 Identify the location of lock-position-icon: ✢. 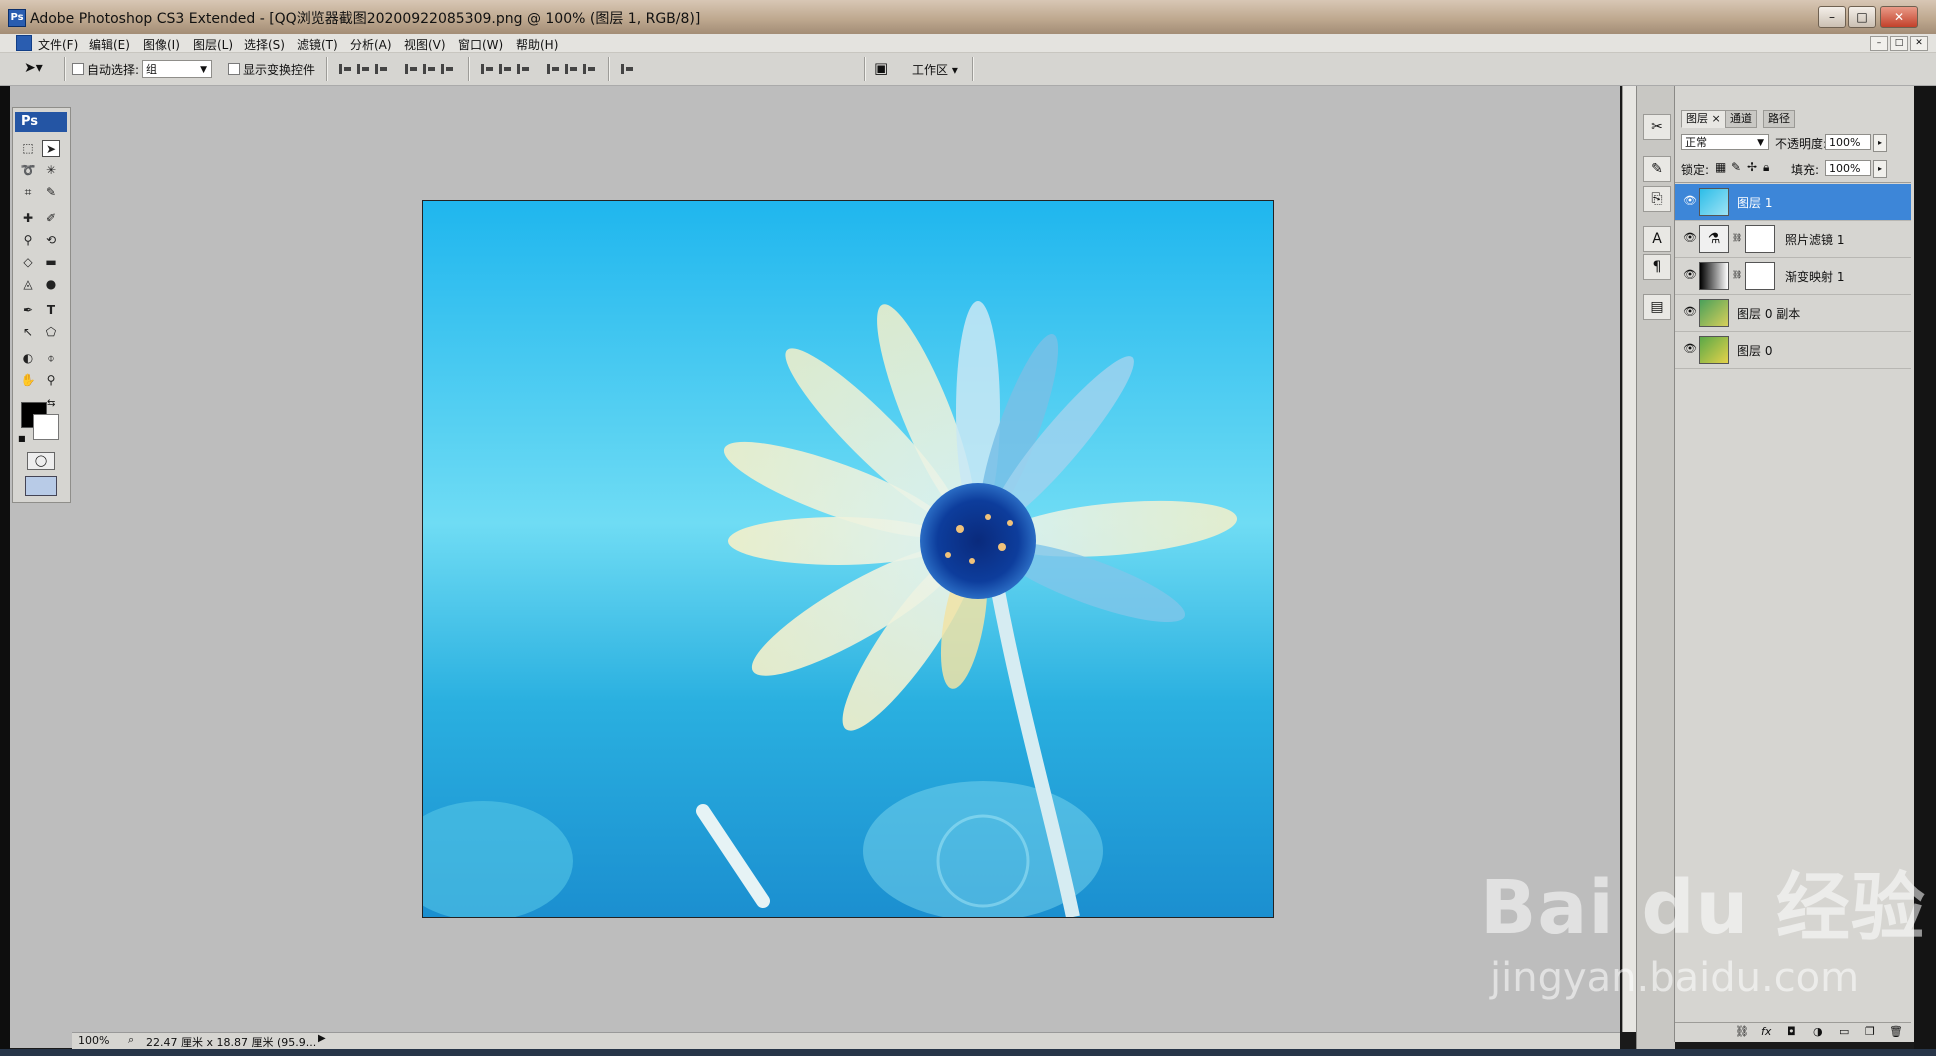
(1752, 167).